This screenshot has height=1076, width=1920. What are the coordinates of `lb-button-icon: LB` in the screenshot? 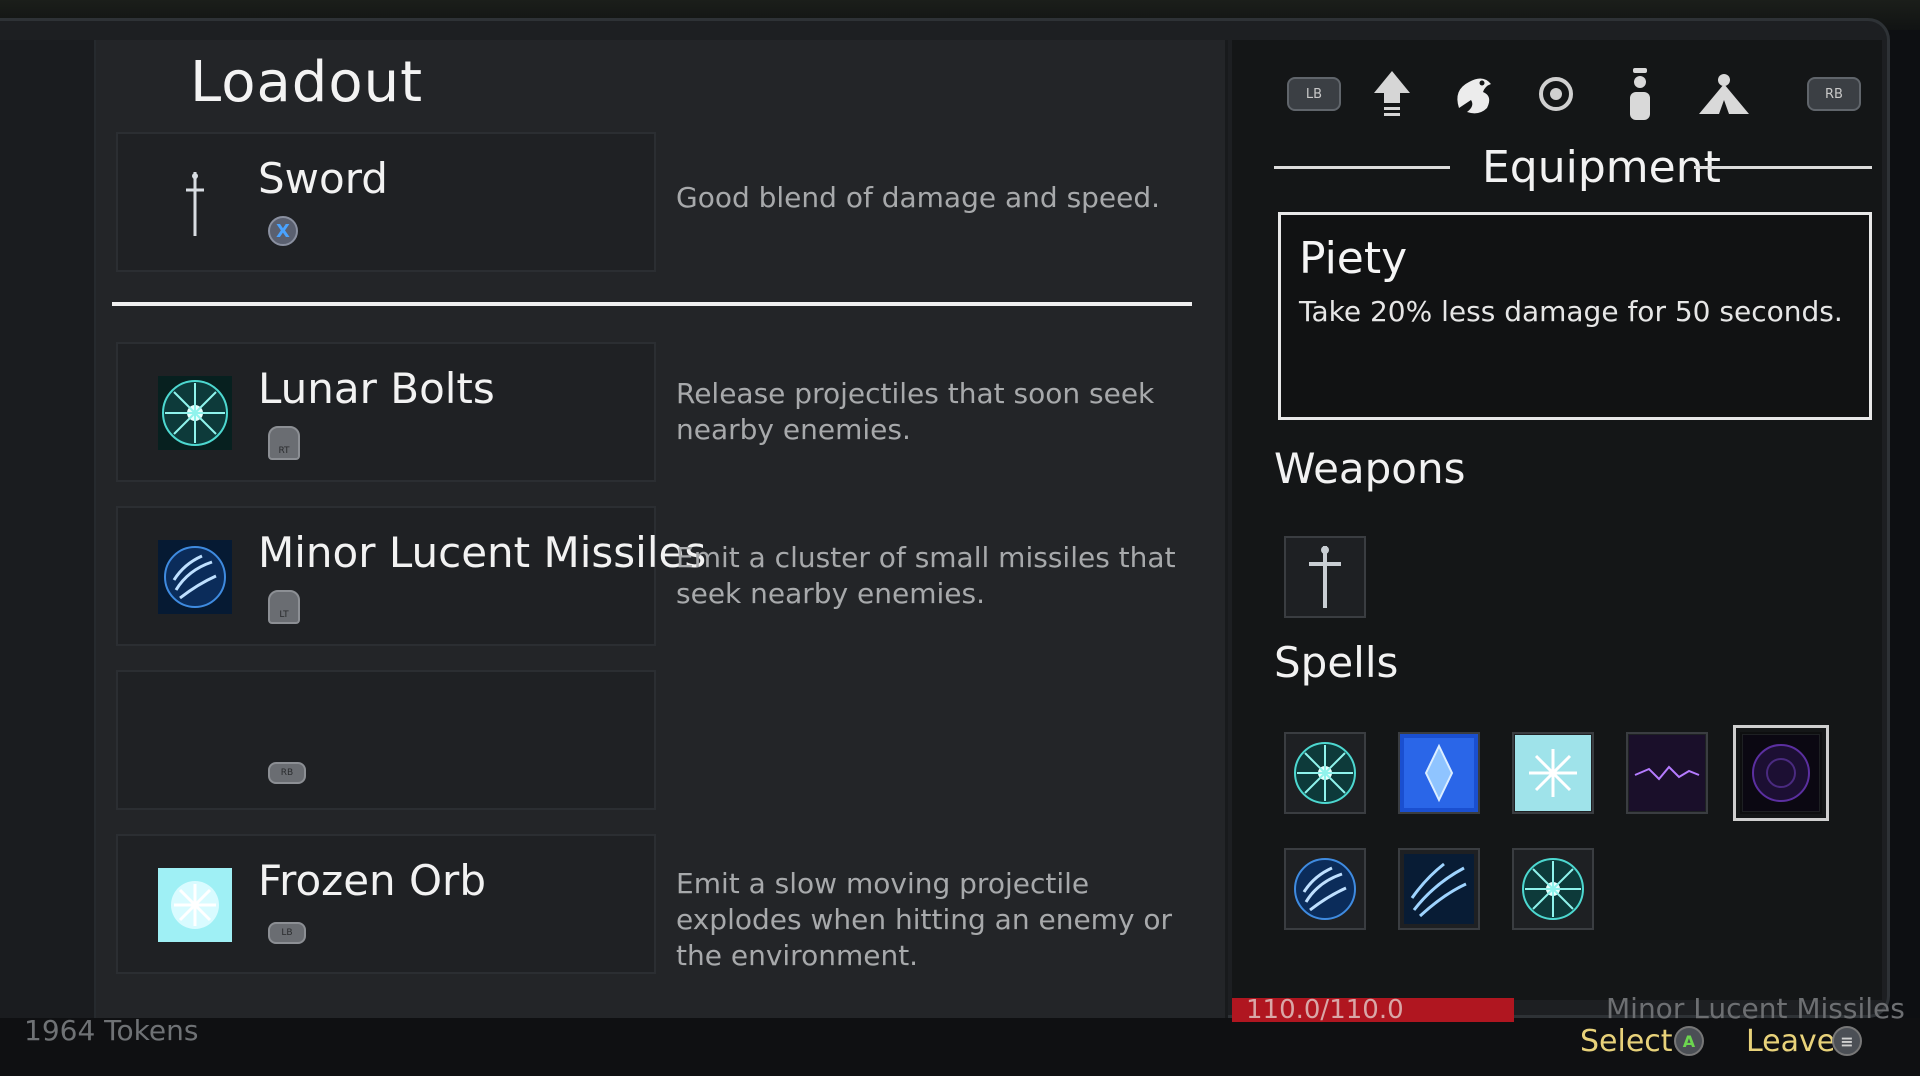 It's located at (287, 933).